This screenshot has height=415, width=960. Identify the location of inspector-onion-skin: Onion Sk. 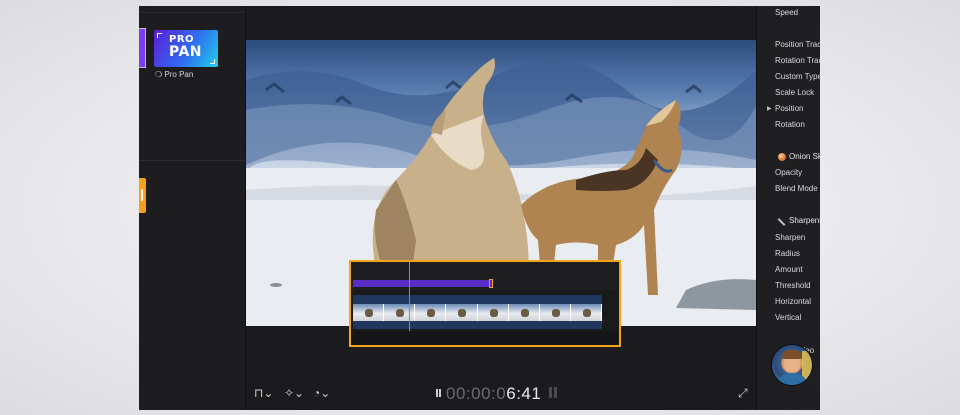
(804, 156).